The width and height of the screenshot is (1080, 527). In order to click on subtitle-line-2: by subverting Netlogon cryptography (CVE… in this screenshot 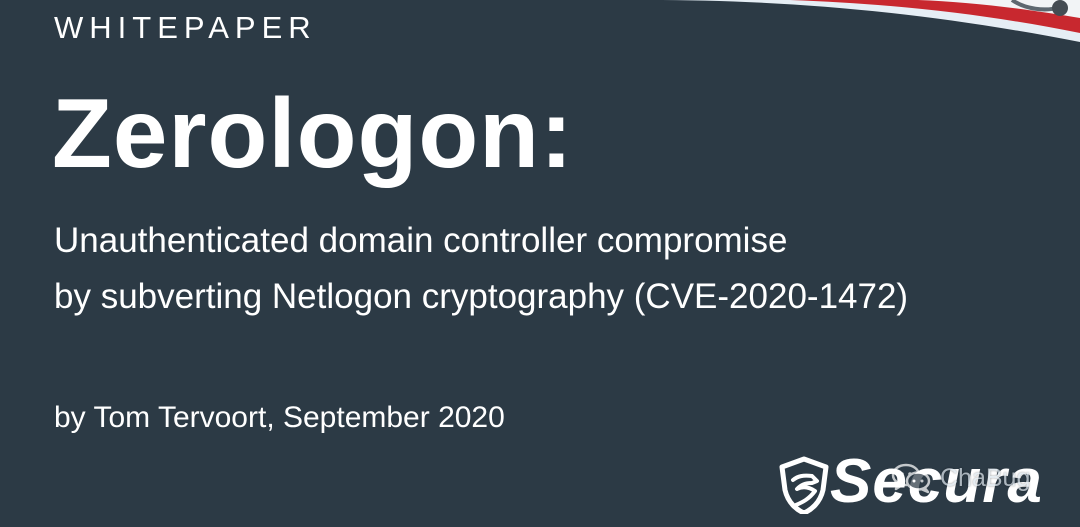, I will do `click(481, 296)`.